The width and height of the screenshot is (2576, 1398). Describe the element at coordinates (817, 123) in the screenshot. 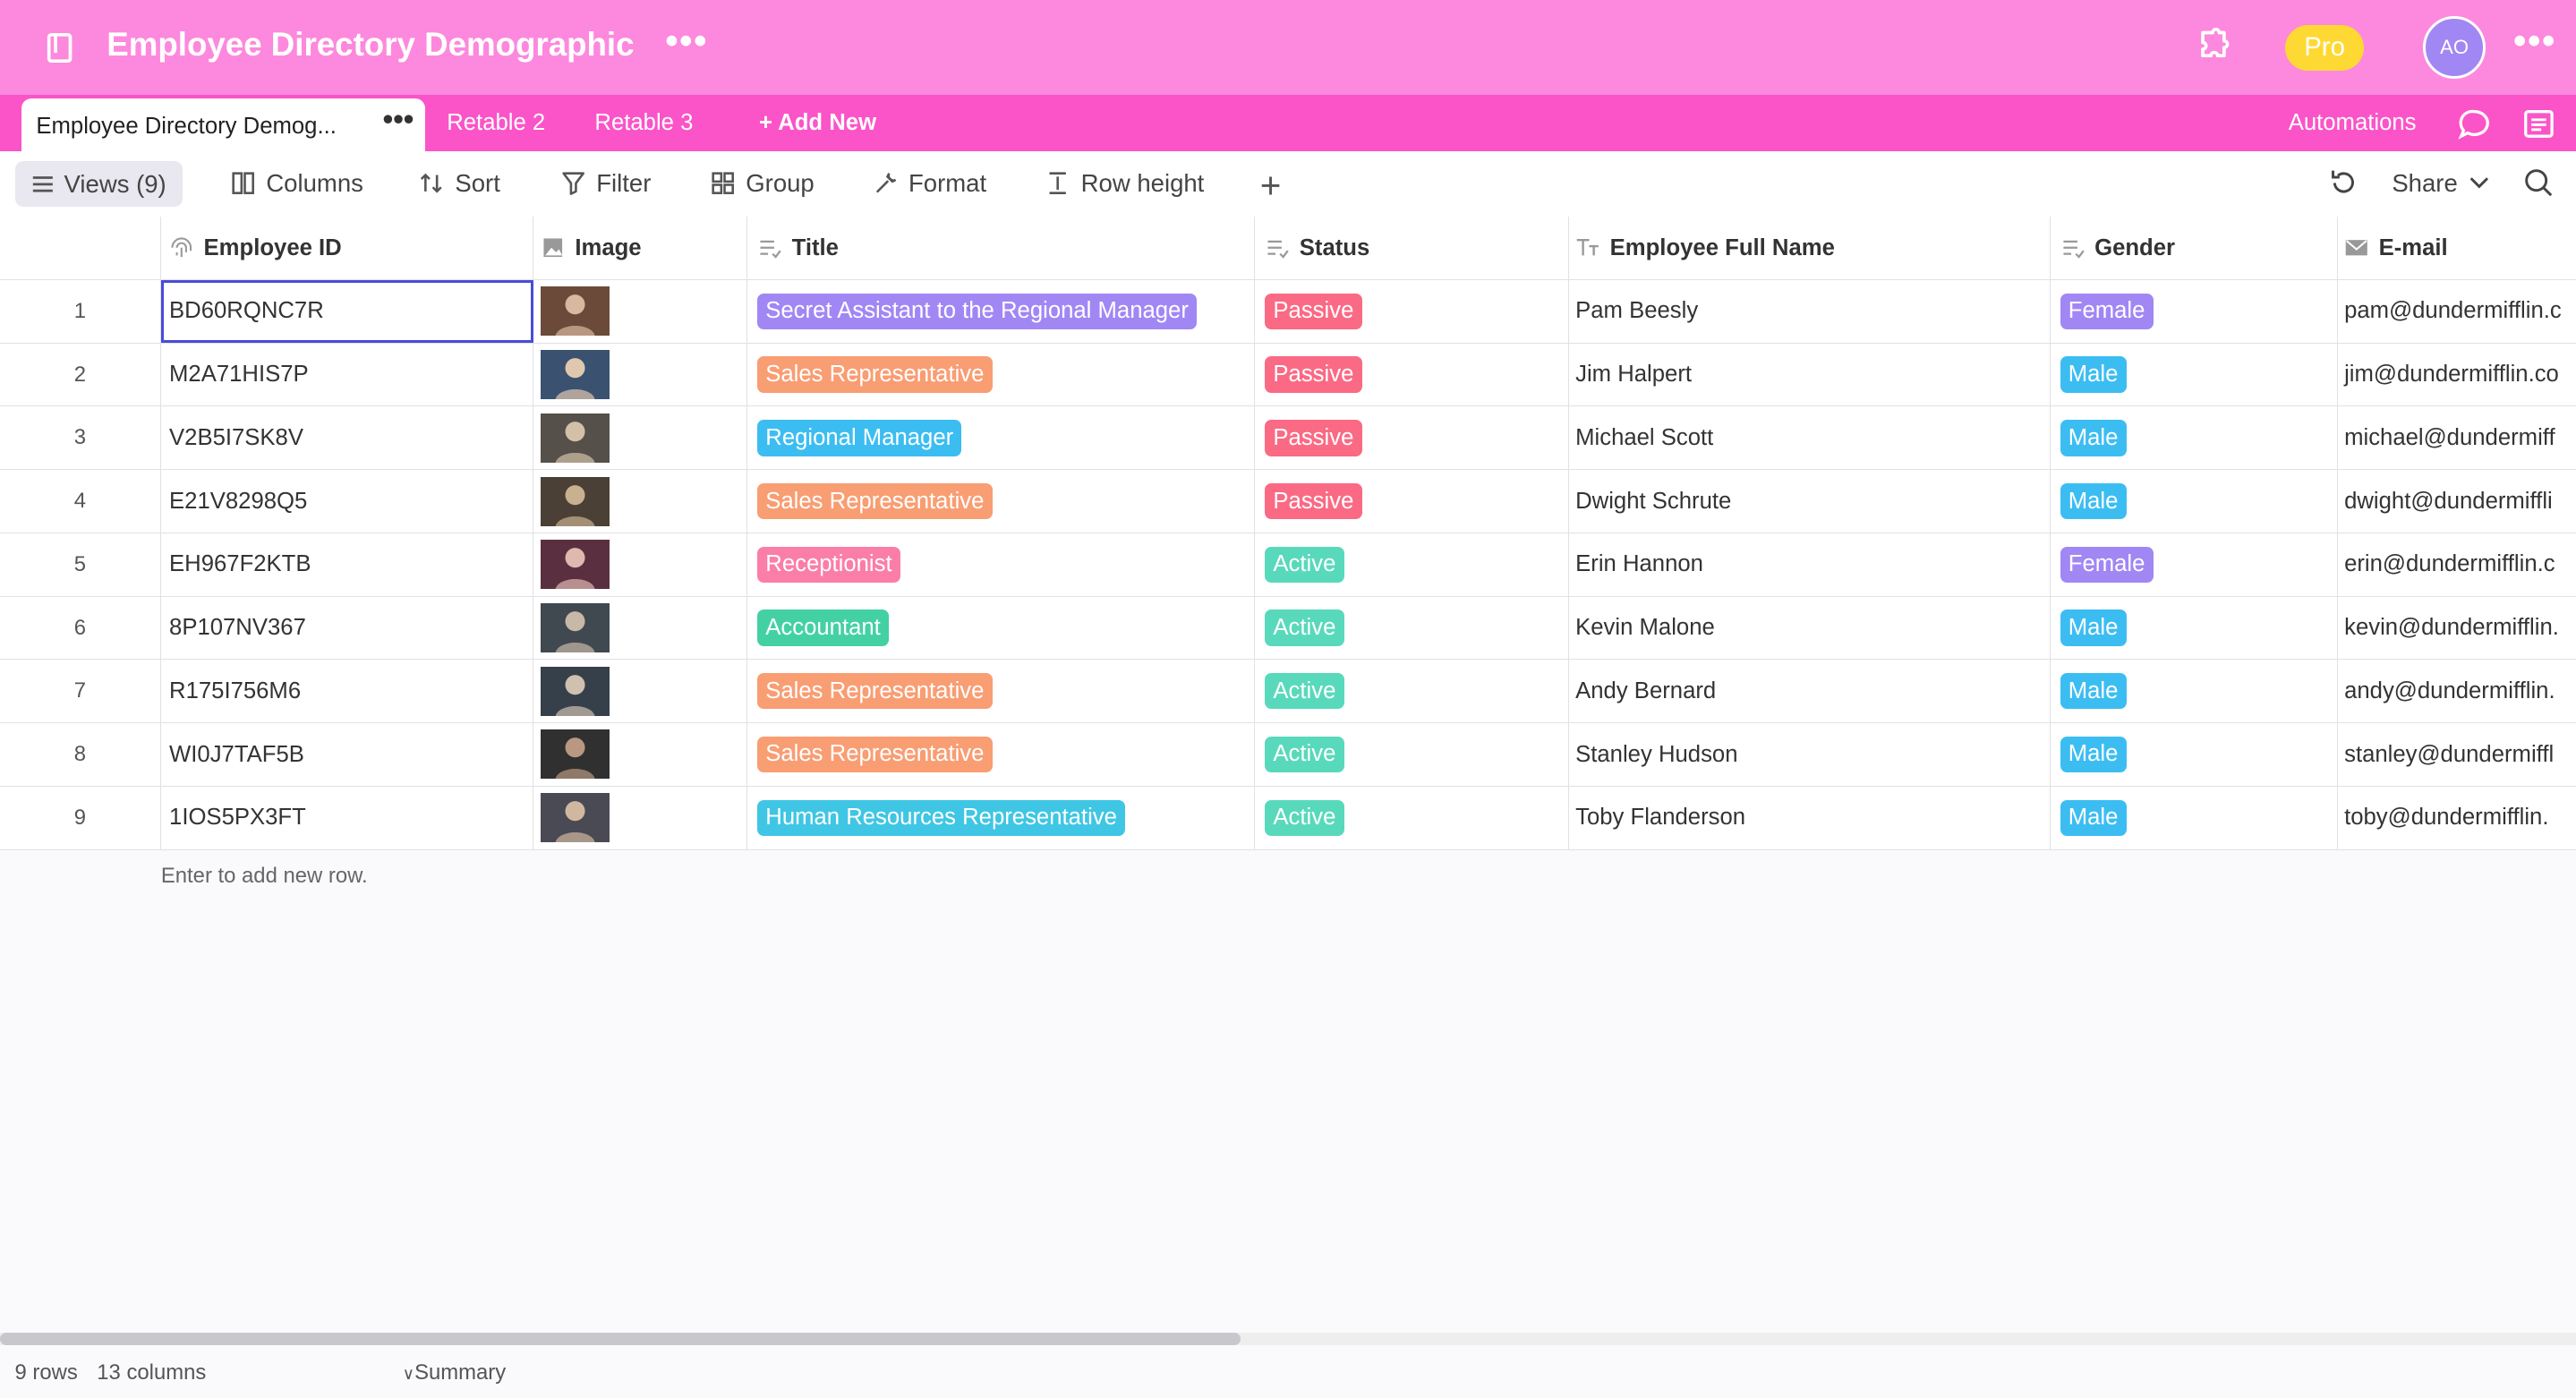

I see `add-new-tab-button: + Add New` at that location.